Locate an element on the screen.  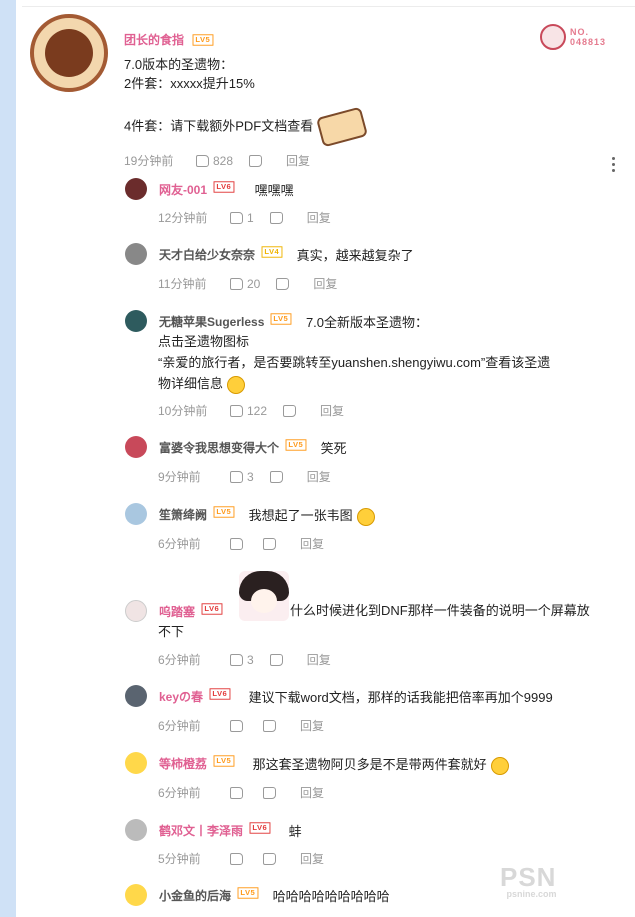
like-button: 20 is located at coordinates (245, 284).